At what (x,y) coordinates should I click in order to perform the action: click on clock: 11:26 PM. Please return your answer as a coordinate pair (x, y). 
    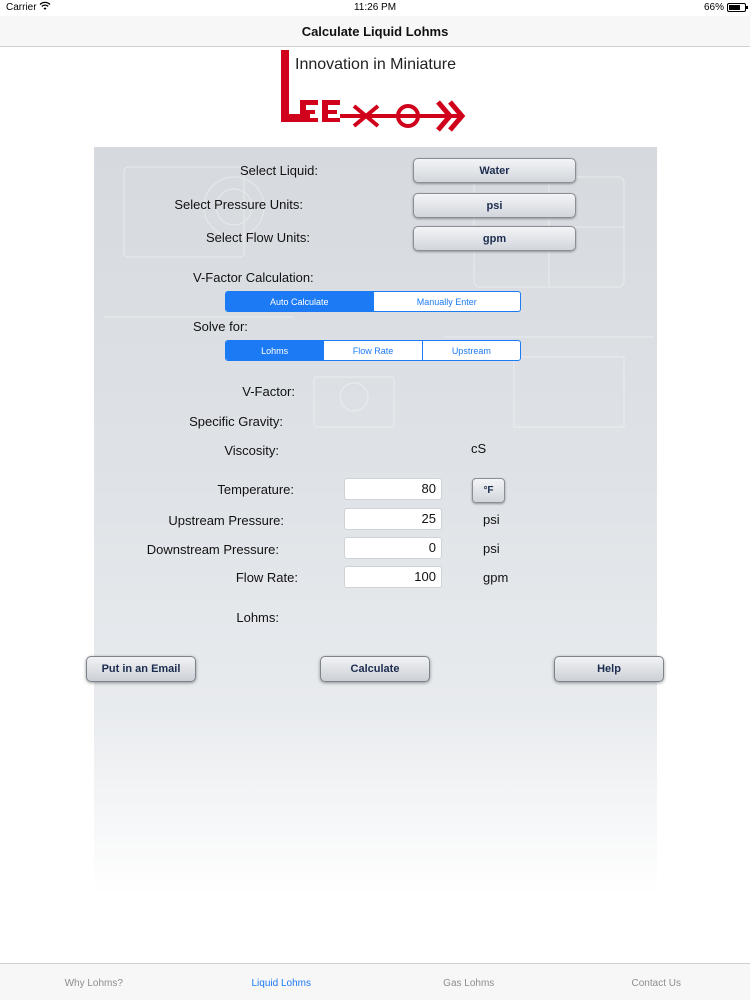
    Looking at the image, I should click on (375, 7).